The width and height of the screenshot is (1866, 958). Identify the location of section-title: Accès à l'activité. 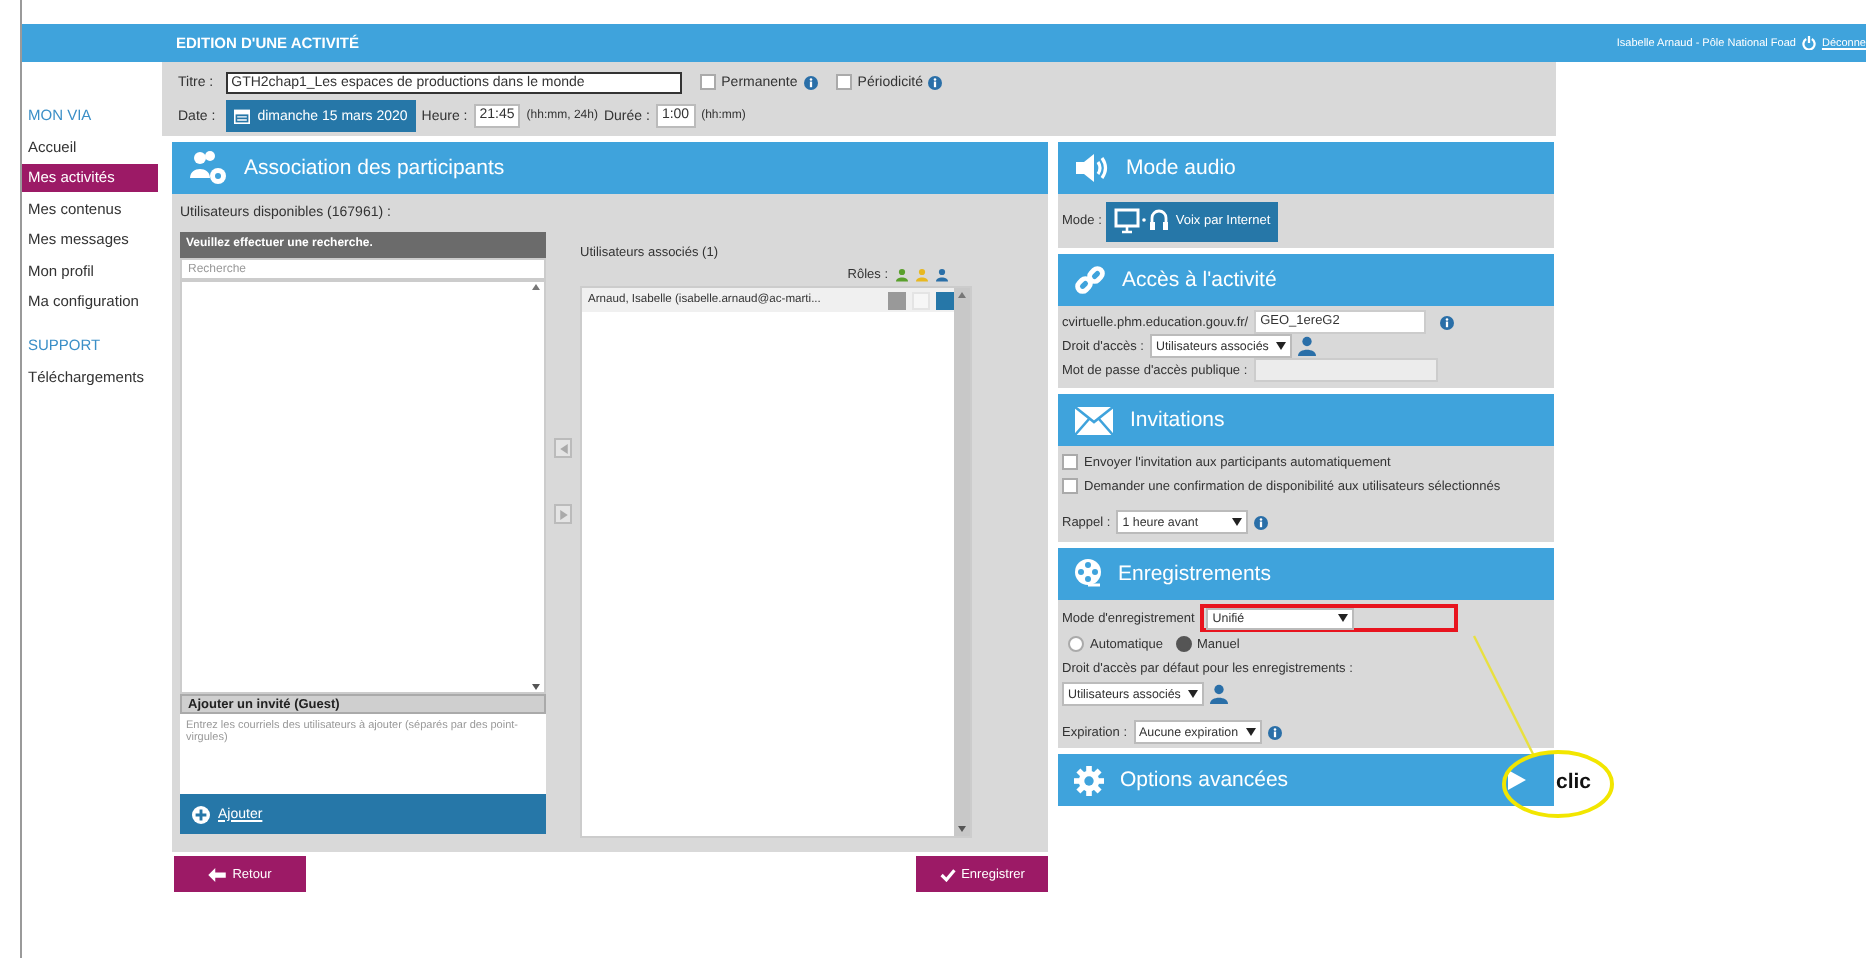
(1199, 280).